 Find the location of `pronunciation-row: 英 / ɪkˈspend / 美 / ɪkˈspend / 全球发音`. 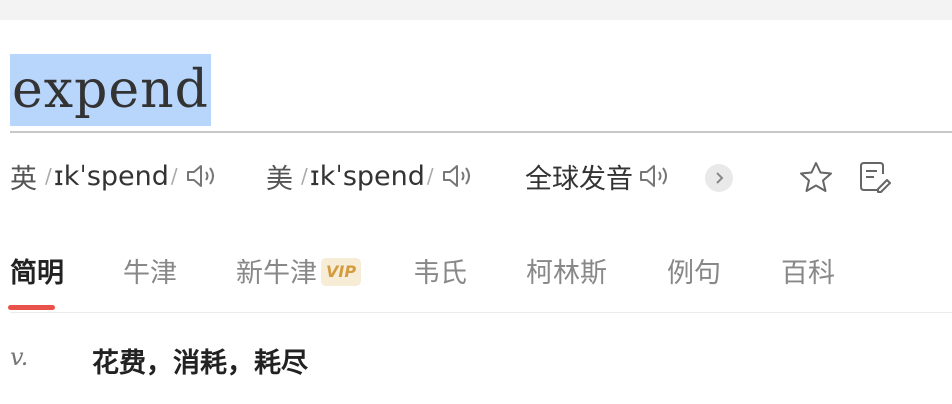

pronunciation-row: 英 / ɪkˈspend / 美 / ɪkˈspend / 全球发音 is located at coordinates (481, 176).